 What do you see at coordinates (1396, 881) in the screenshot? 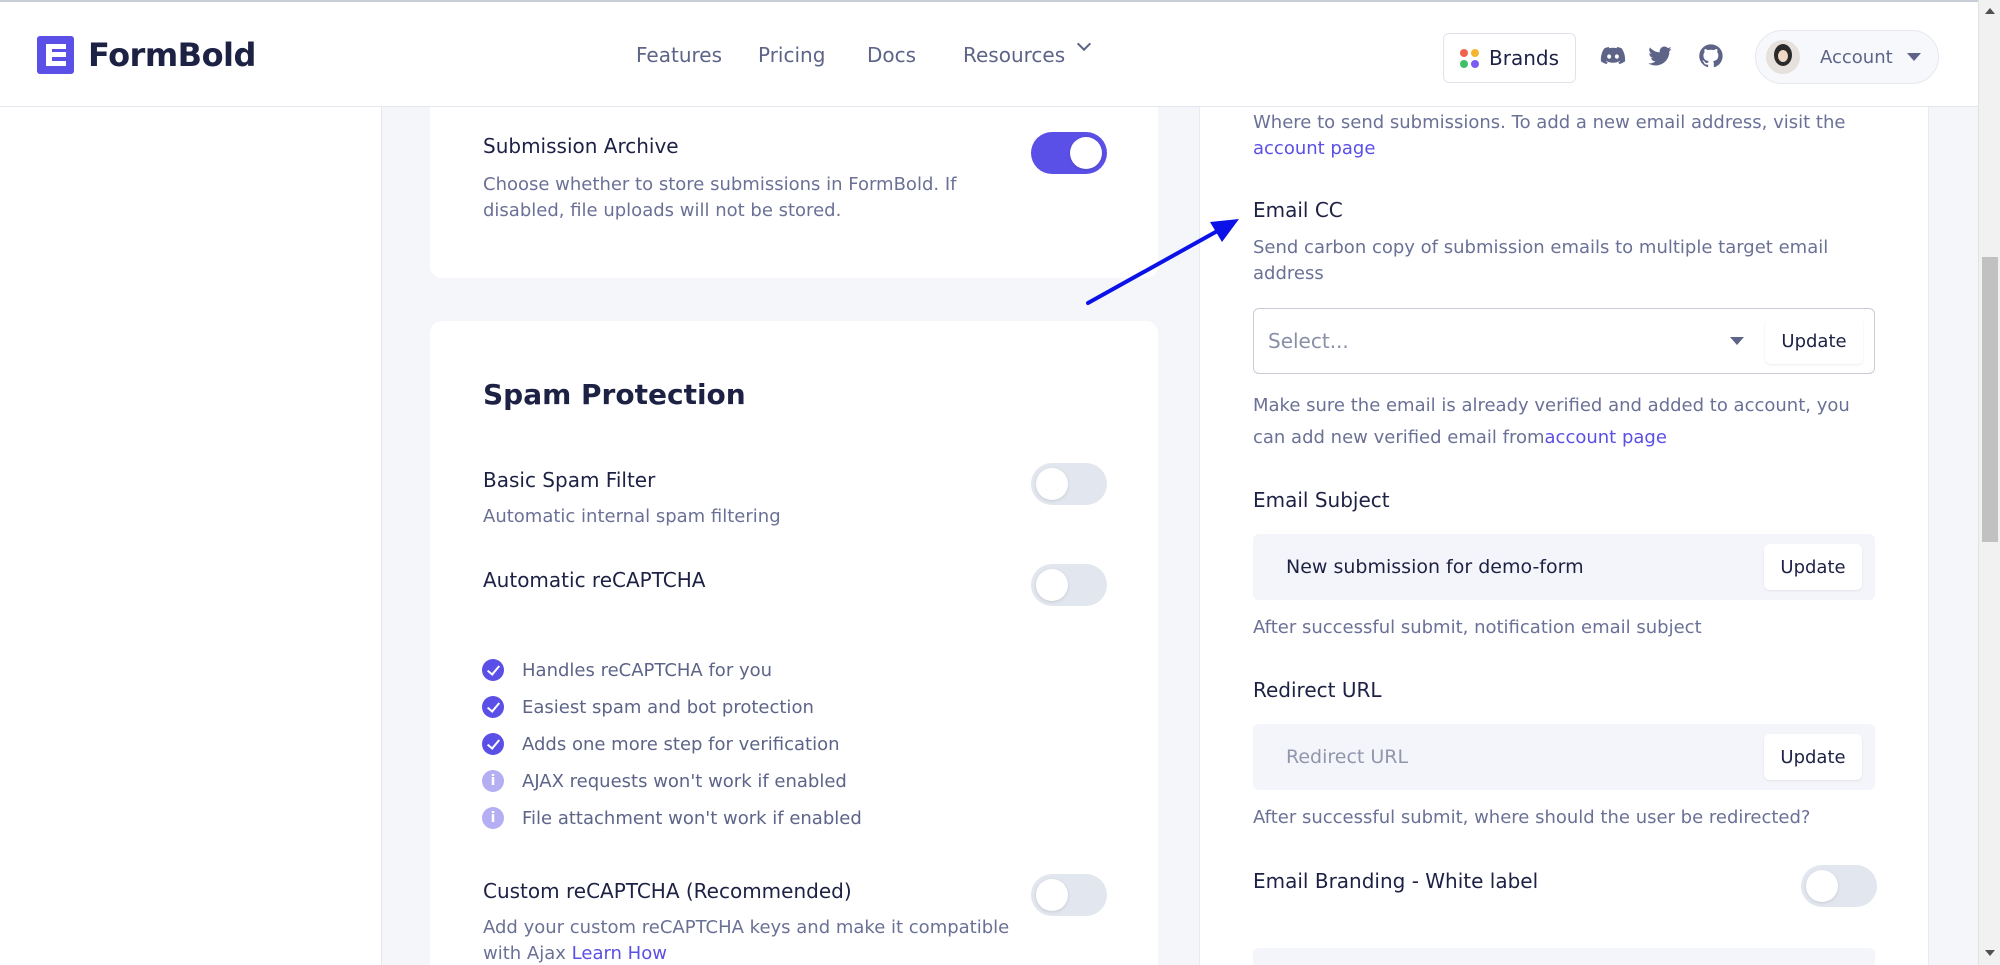
I see `email-branding-title: Email Branding - White label` at bounding box center [1396, 881].